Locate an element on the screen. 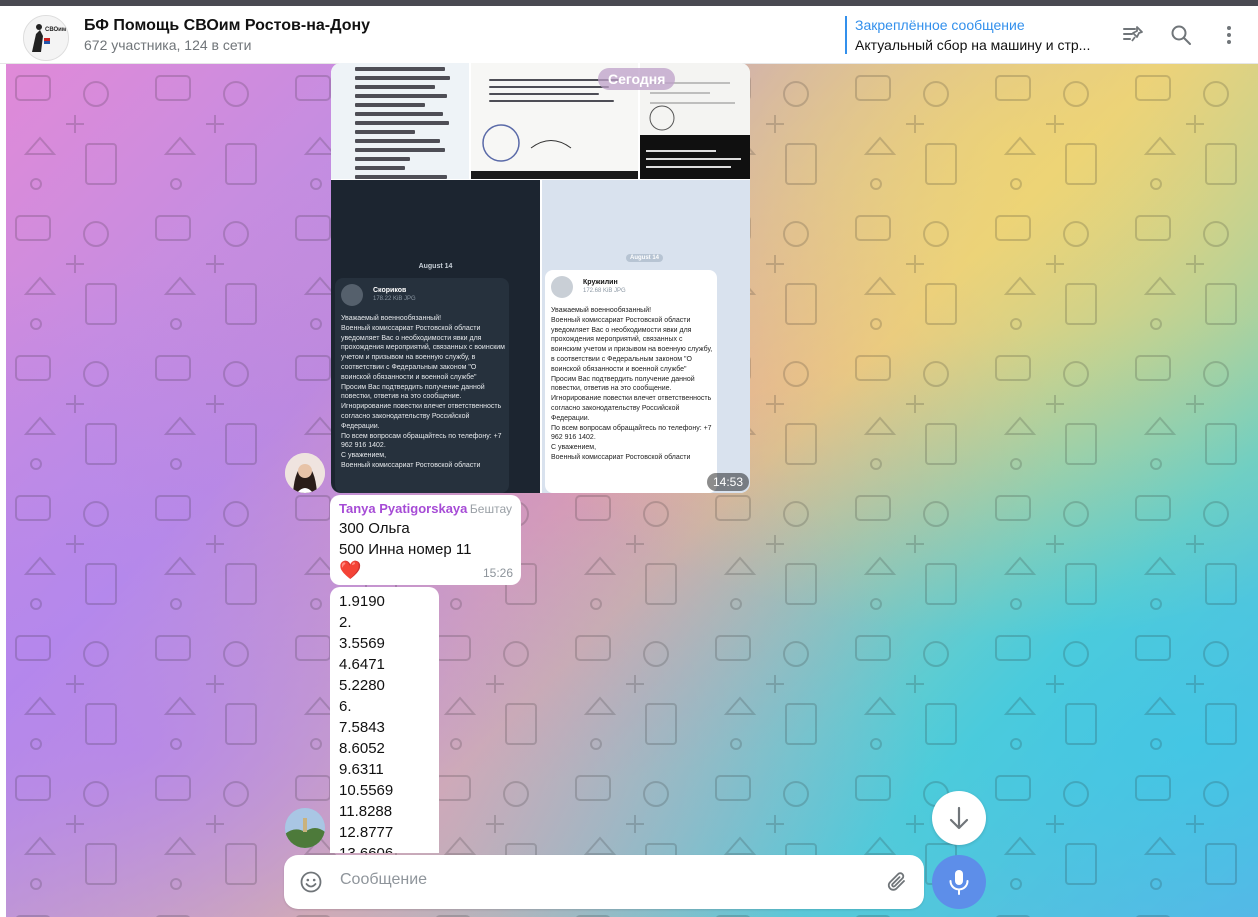 This screenshot has height=917, width=1258. message-line: 9.6311 is located at coordinates (361, 769).